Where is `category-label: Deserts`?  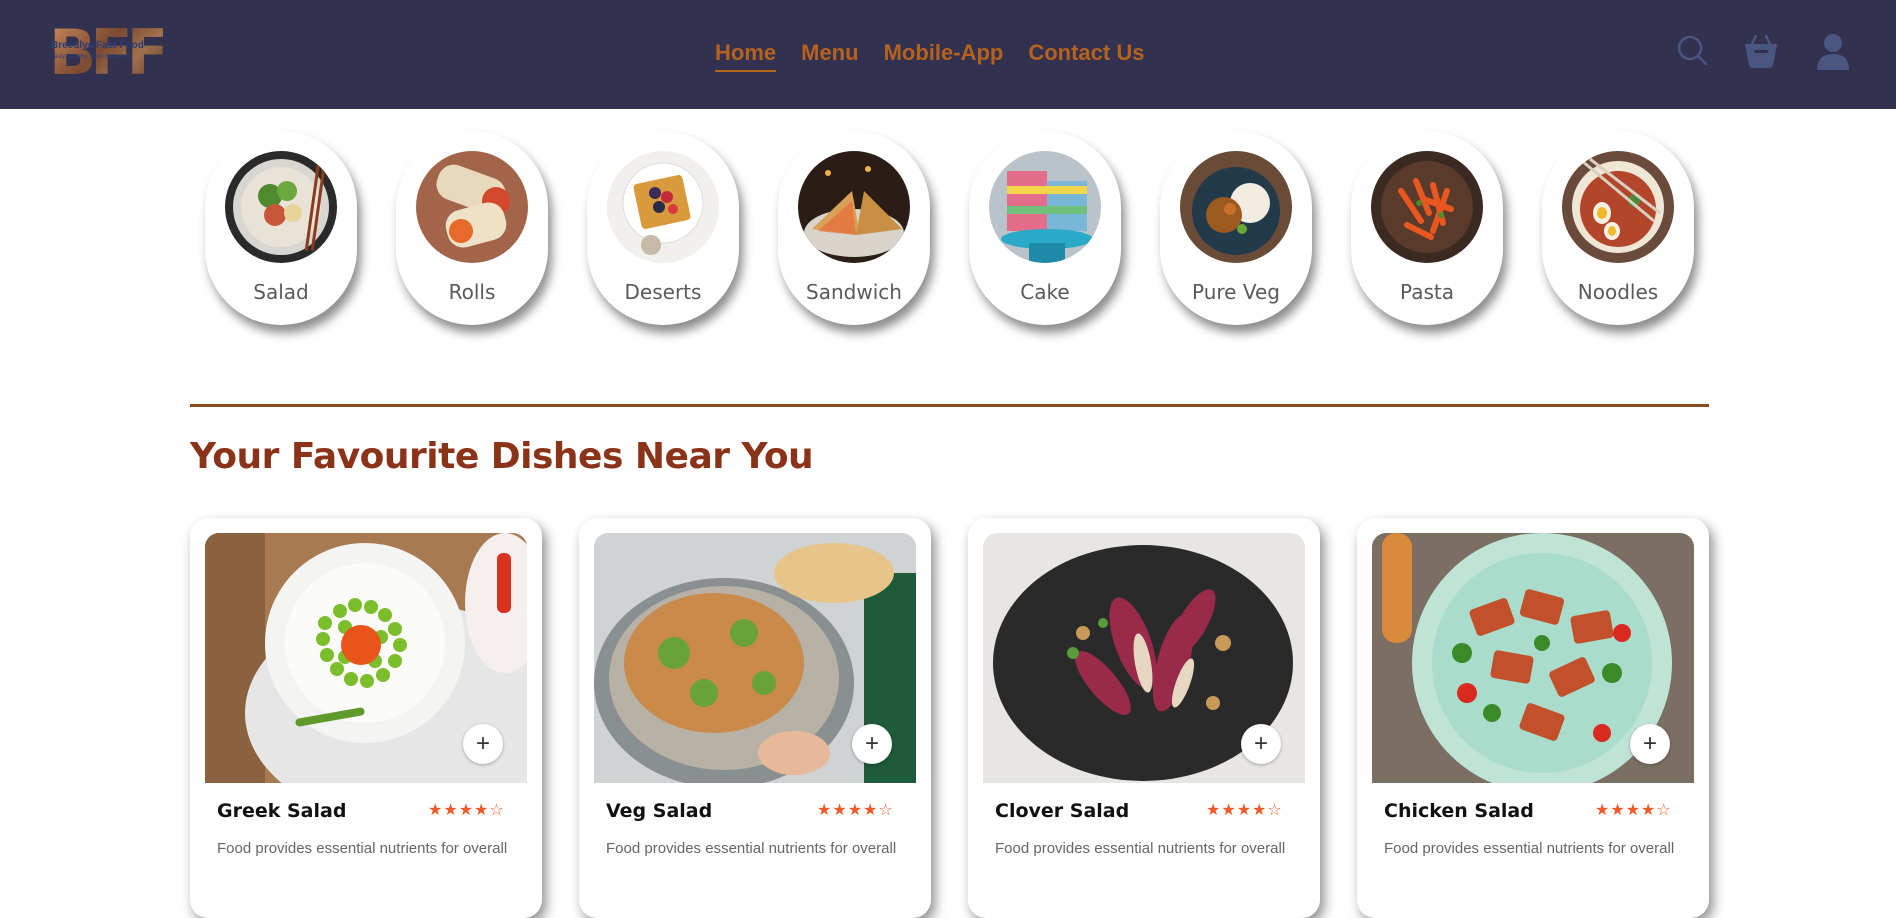 category-label: Deserts is located at coordinates (663, 292).